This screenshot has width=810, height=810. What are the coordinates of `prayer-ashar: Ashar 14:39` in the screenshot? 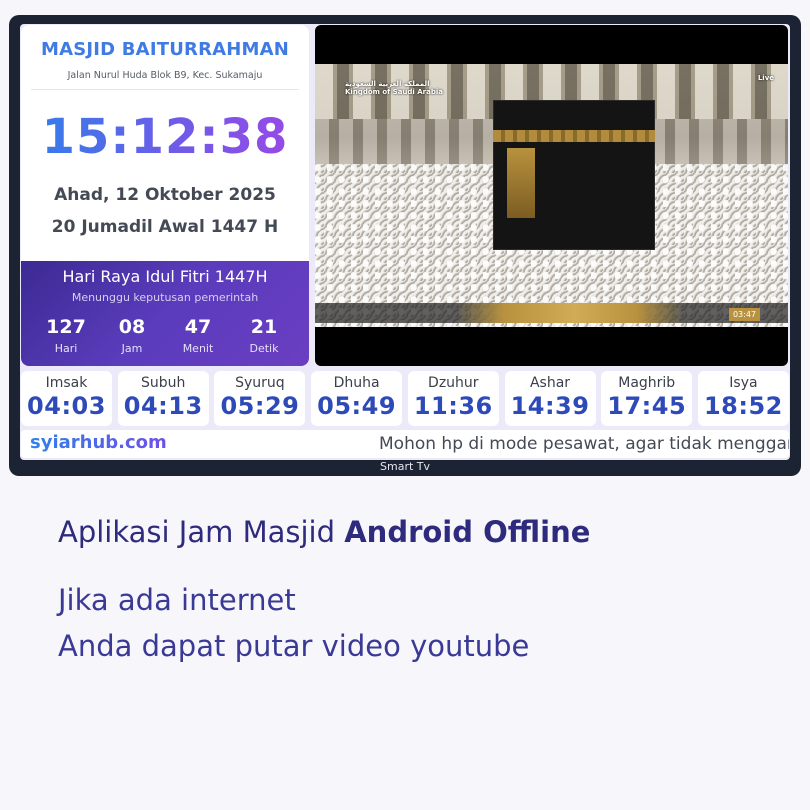 It's located at (550, 398).